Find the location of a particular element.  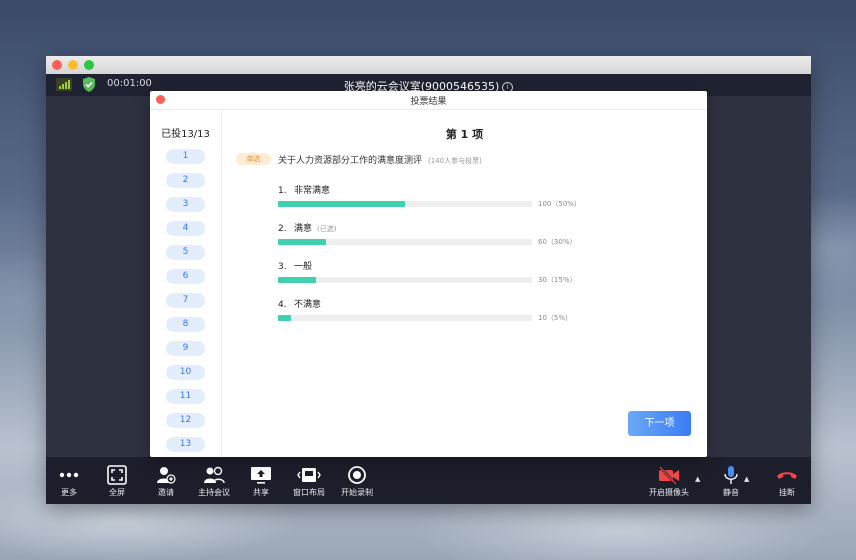

option-text: 不满意 is located at coordinates (308, 305).